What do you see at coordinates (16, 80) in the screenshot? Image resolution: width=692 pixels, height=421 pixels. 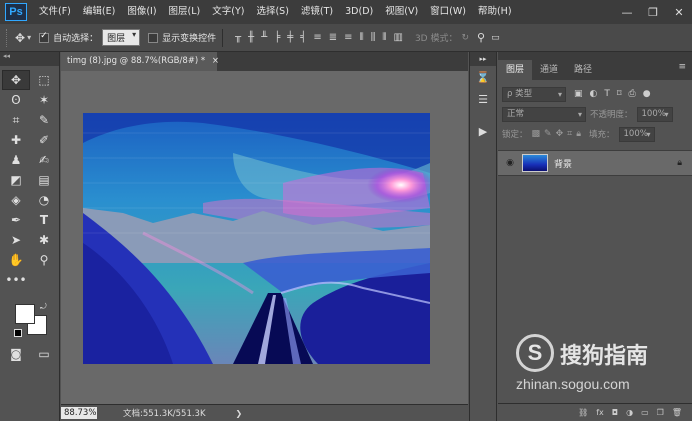 I see `move-tool-icon: ✥` at bounding box center [16, 80].